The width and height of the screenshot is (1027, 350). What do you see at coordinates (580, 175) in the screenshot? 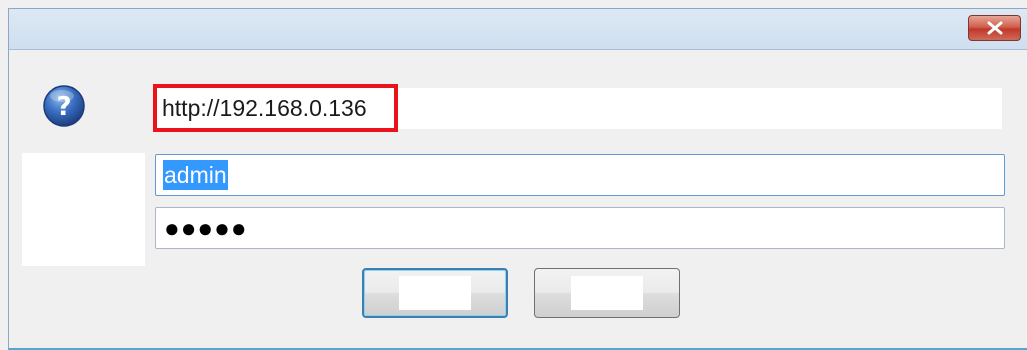
I see `username-input: admin` at bounding box center [580, 175].